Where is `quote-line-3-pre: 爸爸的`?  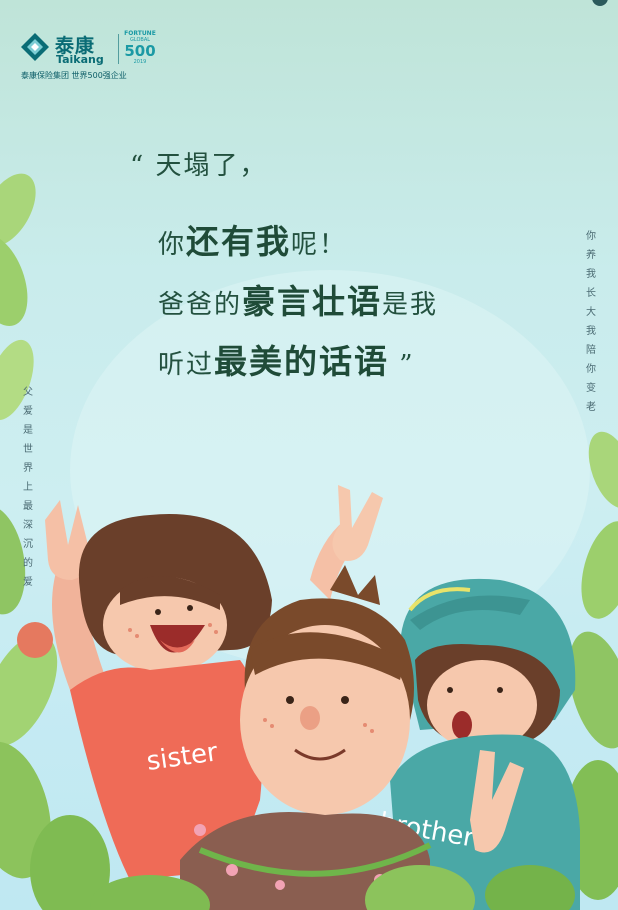
quote-line-3-pre: 爸爸的 is located at coordinates (200, 305).